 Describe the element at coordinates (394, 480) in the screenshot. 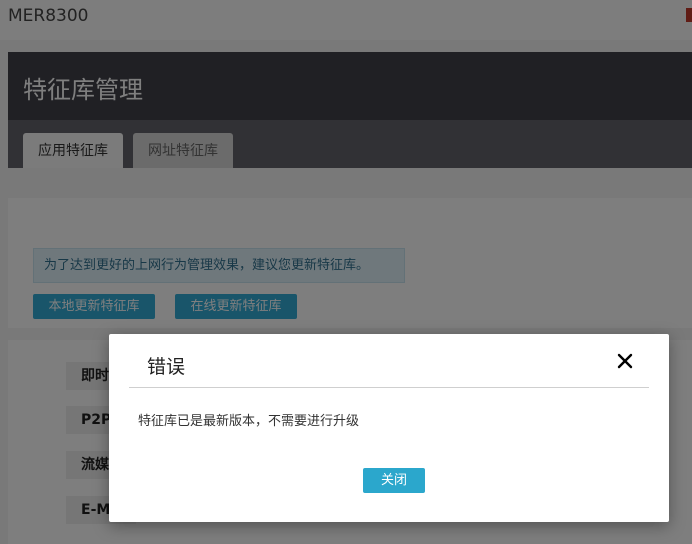

I see `close-button: 关闭` at that location.